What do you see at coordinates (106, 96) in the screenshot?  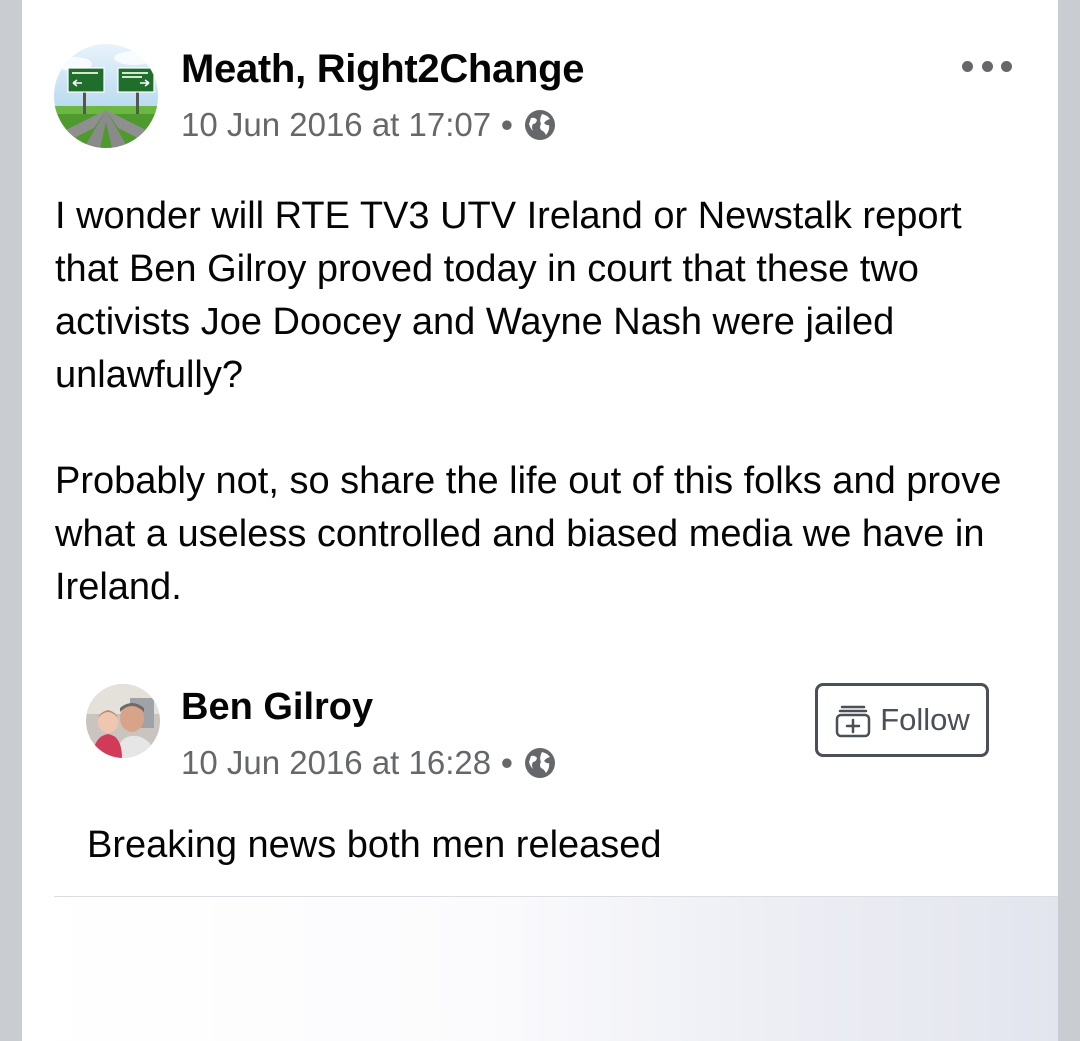 I see `page-avatar` at bounding box center [106, 96].